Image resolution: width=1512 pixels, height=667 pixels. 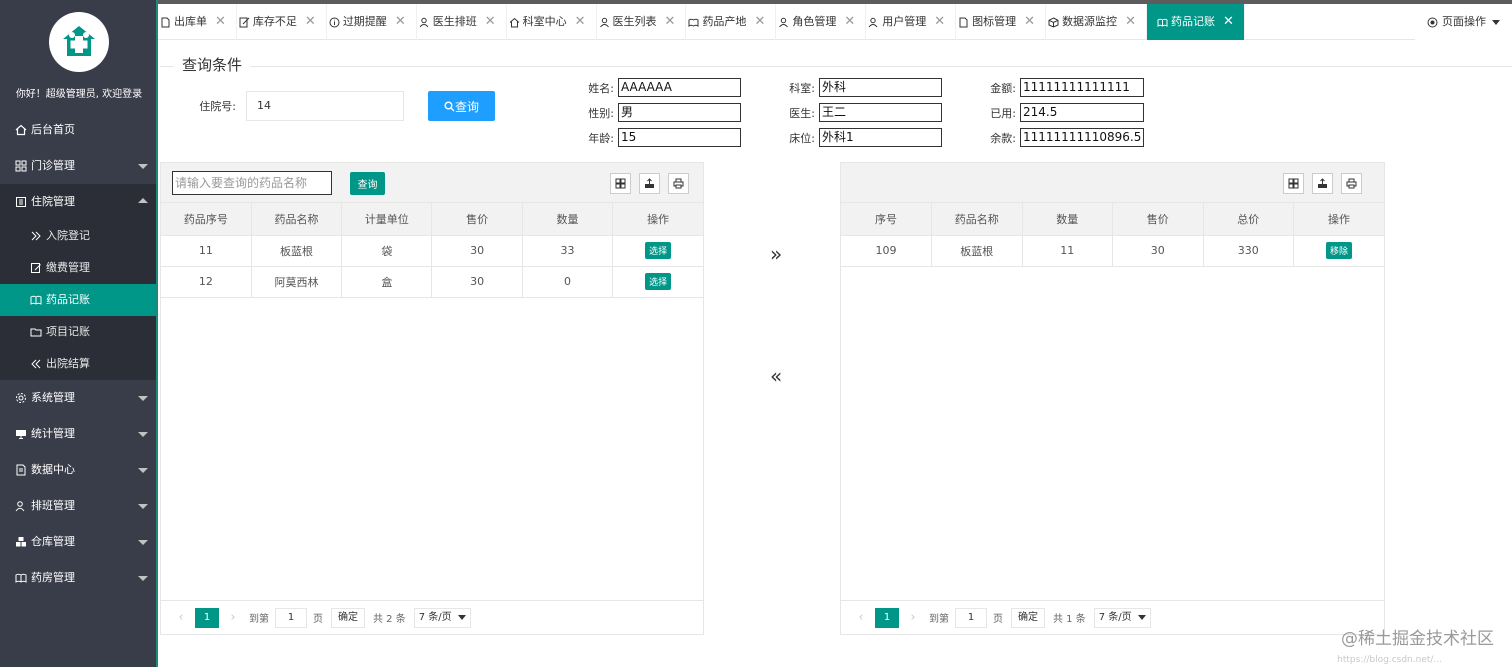 What do you see at coordinates (21, 578) in the screenshot?
I see `book-icon` at bounding box center [21, 578].